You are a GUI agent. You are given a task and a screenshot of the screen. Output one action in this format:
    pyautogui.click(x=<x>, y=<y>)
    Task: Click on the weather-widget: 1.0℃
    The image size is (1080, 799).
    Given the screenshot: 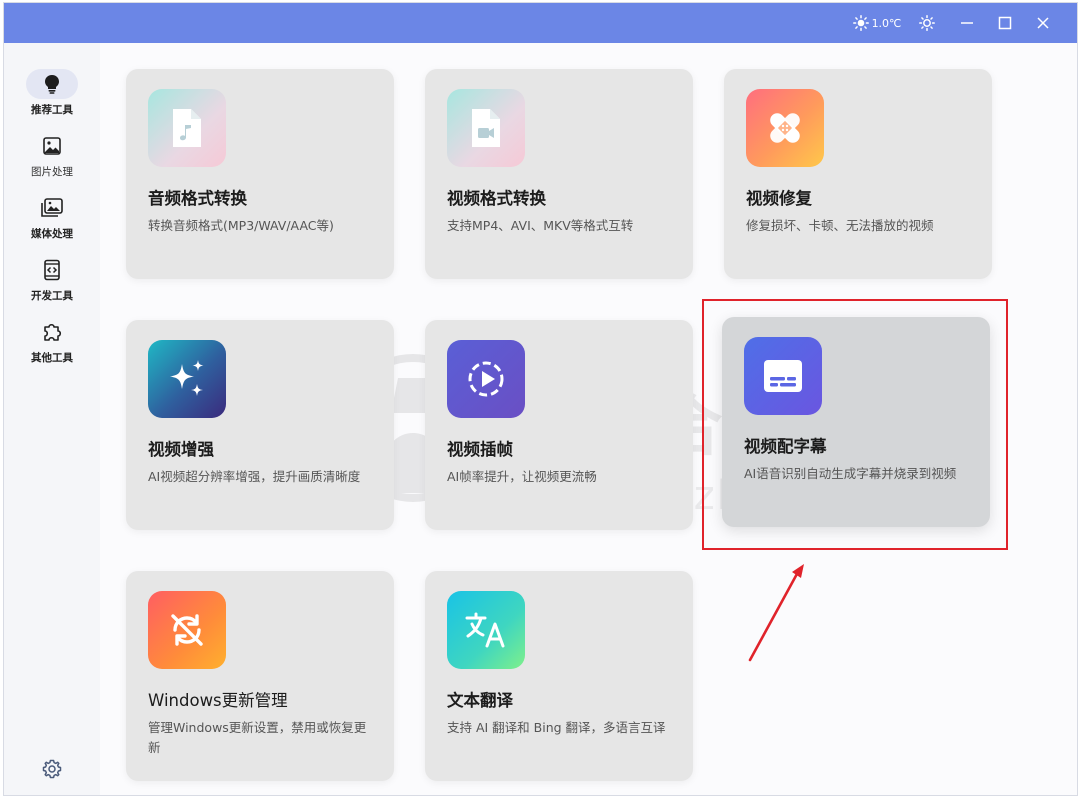 What is the action you would take?
    pyautogui.click(x=877, y=23)
    